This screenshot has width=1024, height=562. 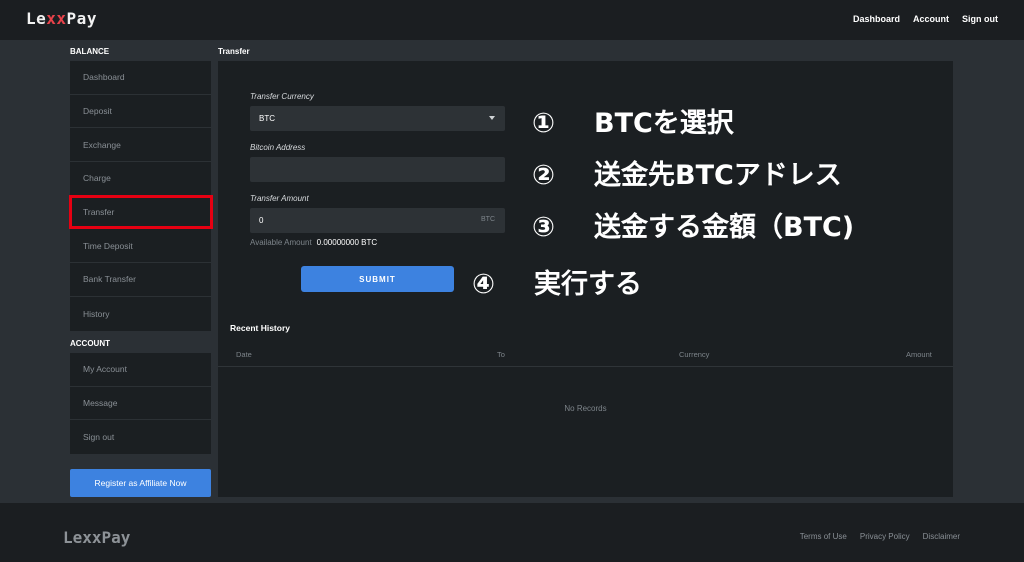 I want to click on bitcoin-address-input, so click(x=377, y=169).